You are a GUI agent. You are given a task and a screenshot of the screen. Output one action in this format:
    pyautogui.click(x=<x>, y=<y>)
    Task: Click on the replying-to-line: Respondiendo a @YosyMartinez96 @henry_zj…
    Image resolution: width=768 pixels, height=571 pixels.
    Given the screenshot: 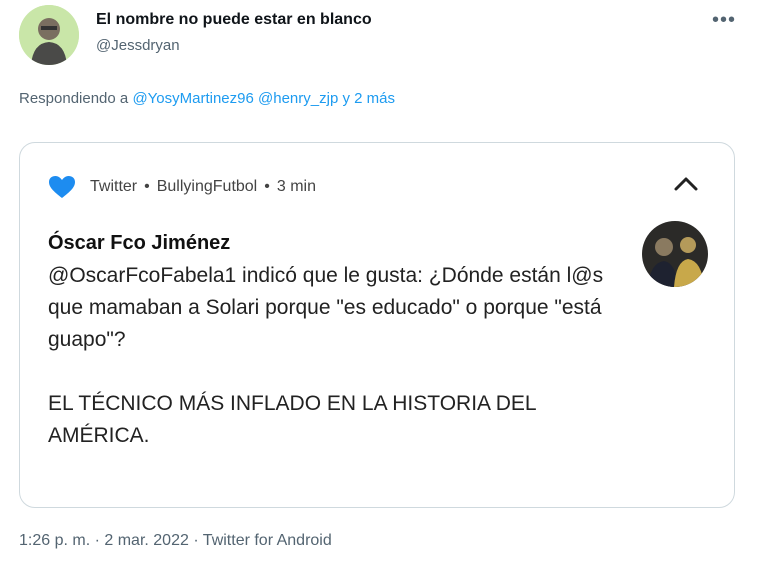 What is the action you would take?
    pyautogui.click(x=207, y=98)
    